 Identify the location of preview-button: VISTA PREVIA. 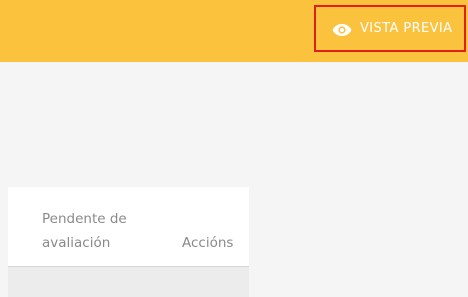
(390, 28).